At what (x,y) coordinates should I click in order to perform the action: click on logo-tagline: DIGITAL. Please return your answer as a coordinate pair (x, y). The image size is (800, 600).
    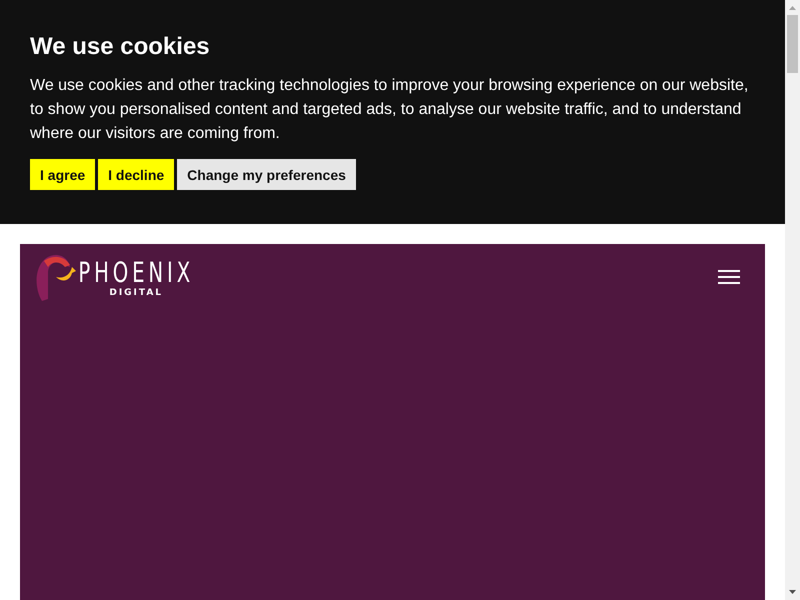
    Looking at the image, I should click on (136, 293).